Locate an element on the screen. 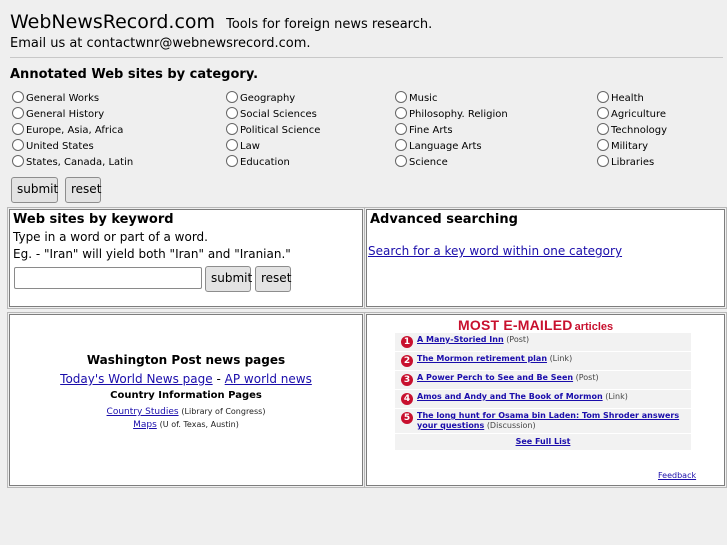  keyword-search-input is located at coordinates (108, 278).